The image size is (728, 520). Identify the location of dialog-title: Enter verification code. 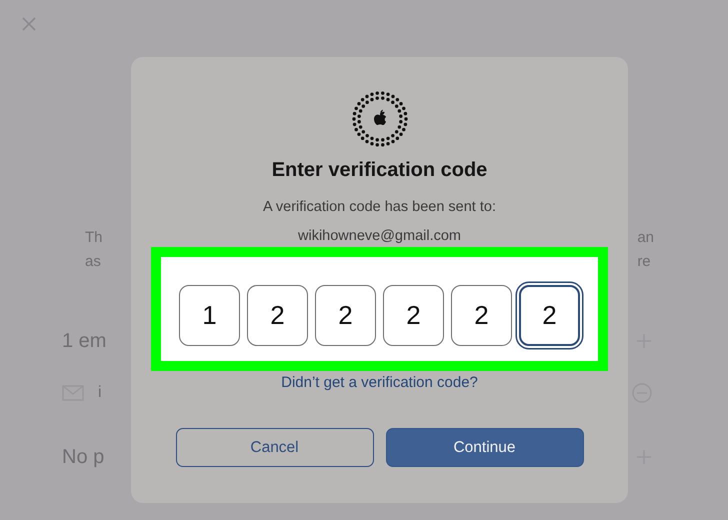
(380, 170).